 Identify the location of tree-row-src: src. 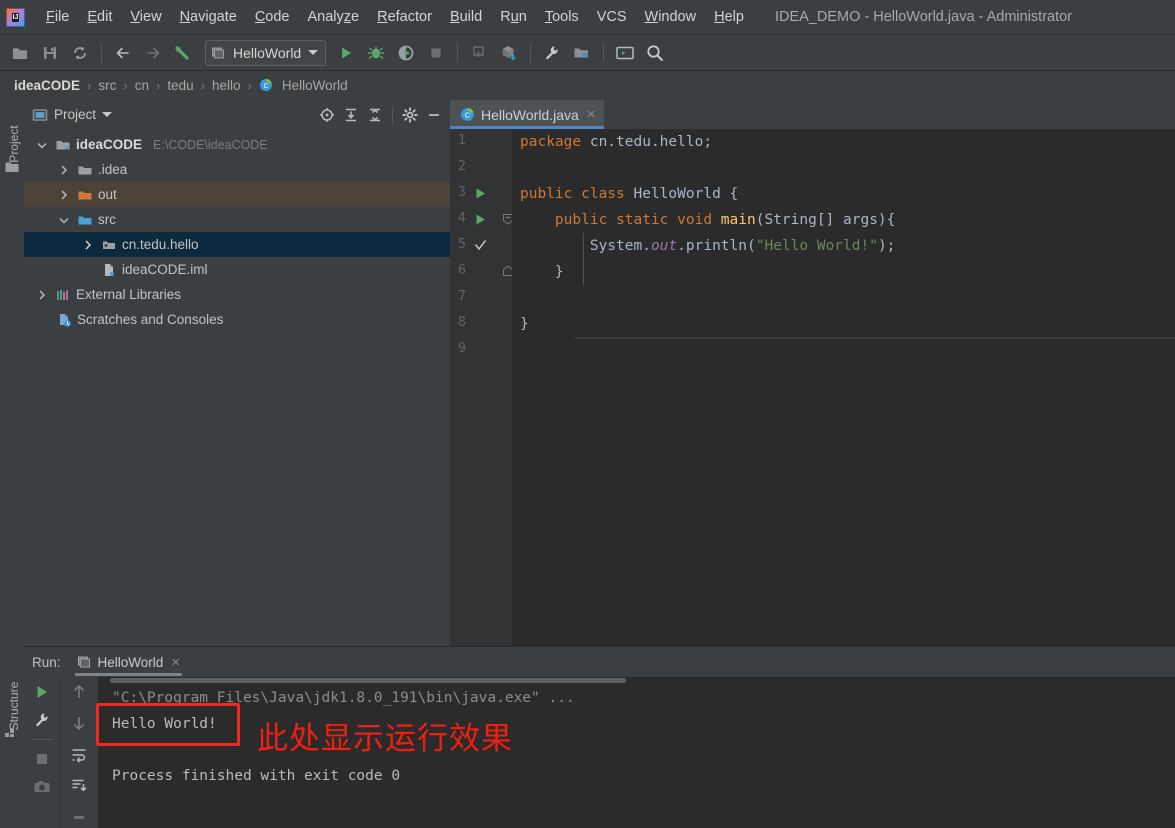
(237, 219).